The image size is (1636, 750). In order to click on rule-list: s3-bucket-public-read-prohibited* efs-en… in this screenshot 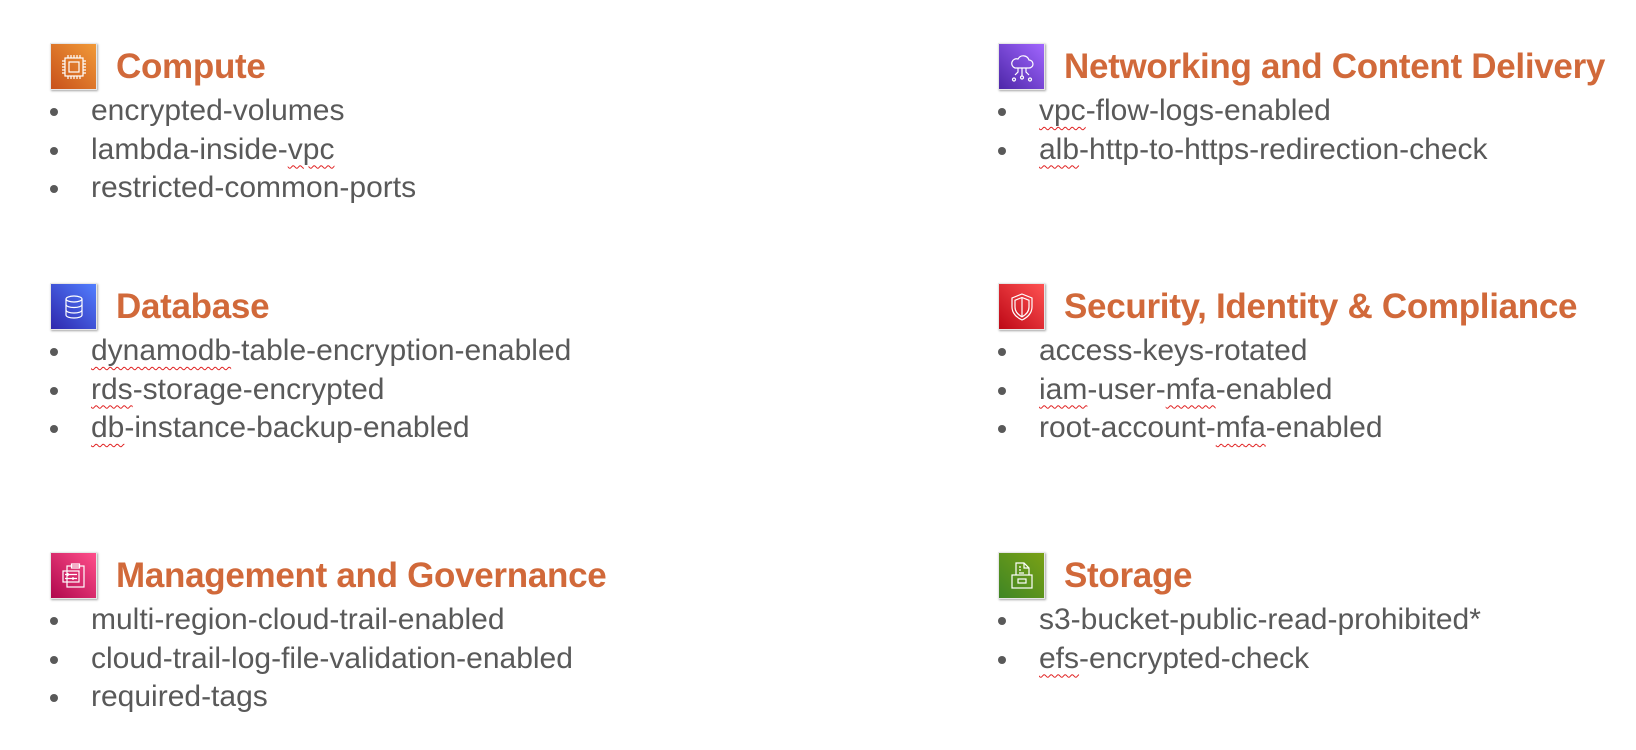, I will do `click(1239, 639)`.